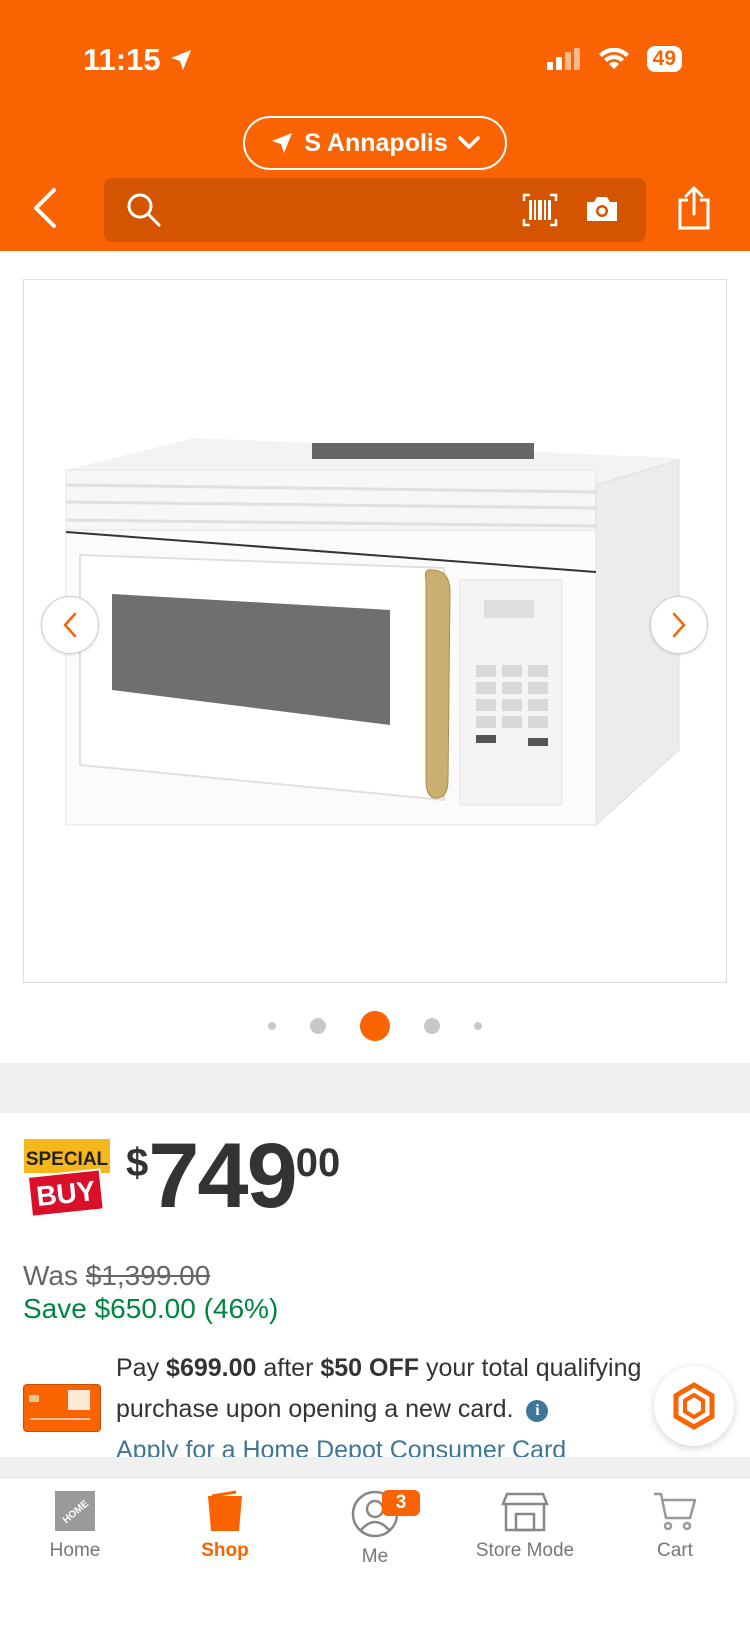 The image size is (750, 1631). I want to click on current-price: $ 749 00, so click(233, 1176).